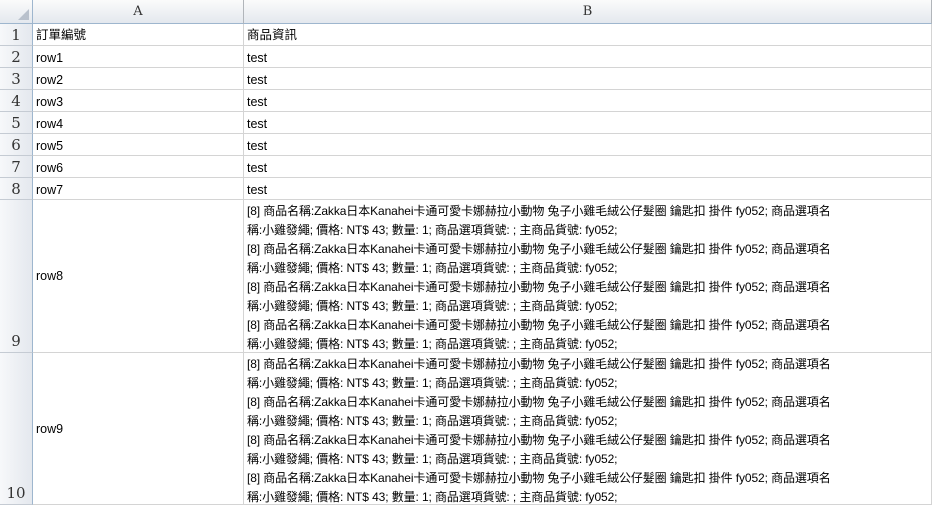  I want to click on row-header-9: 9, so click(16, 276).